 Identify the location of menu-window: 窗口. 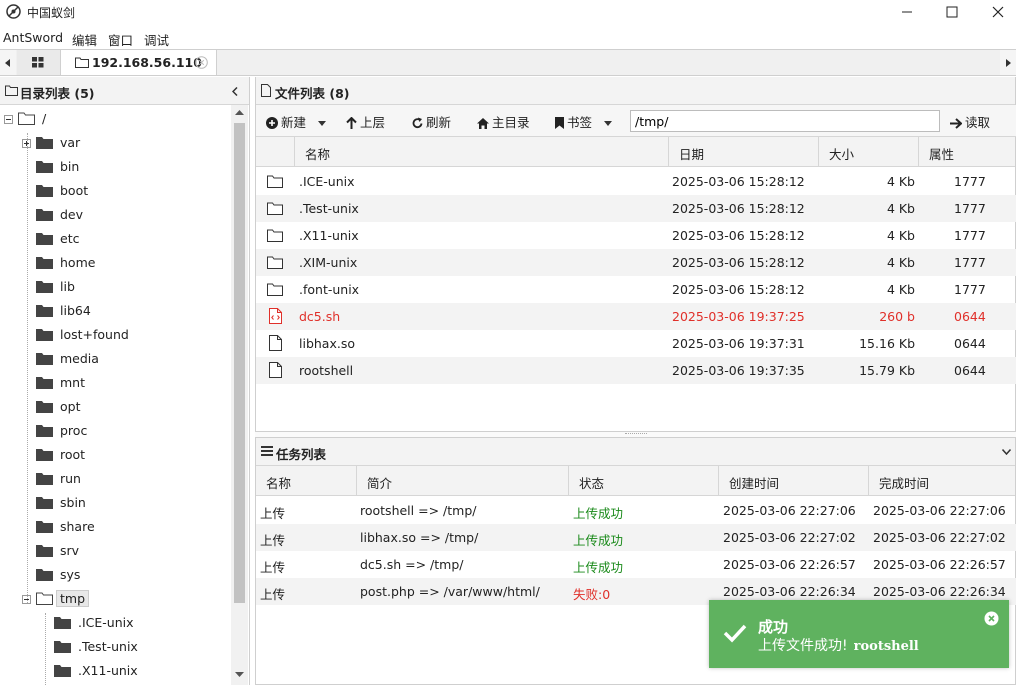
(120, 39).